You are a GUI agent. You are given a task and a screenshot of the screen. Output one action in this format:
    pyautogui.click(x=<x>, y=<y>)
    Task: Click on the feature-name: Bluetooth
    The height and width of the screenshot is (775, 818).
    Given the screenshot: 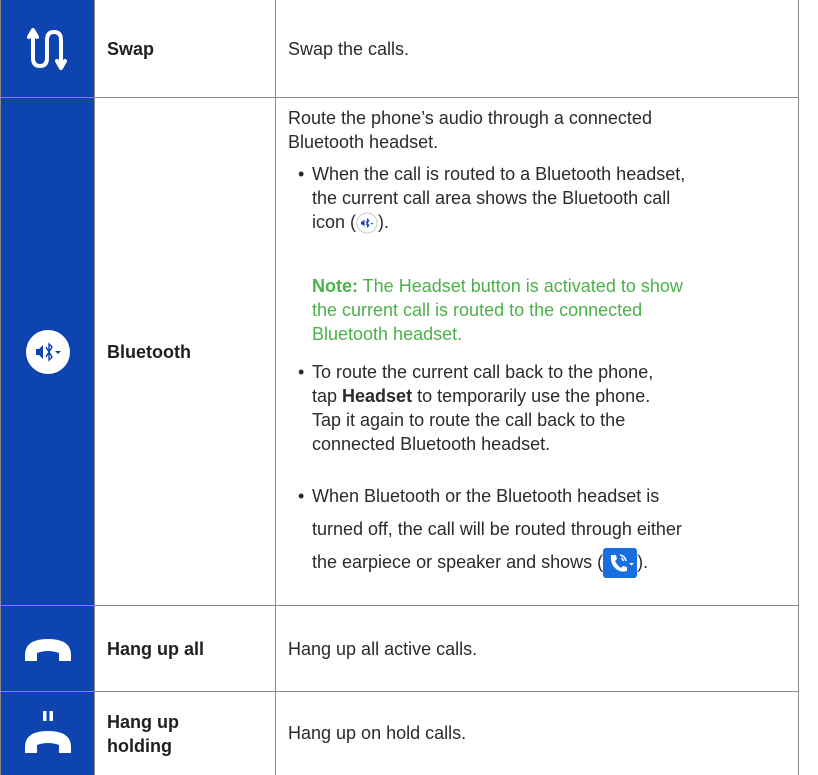 What is the action you would take?
    pyautogui.click(x=149, y=351)
    